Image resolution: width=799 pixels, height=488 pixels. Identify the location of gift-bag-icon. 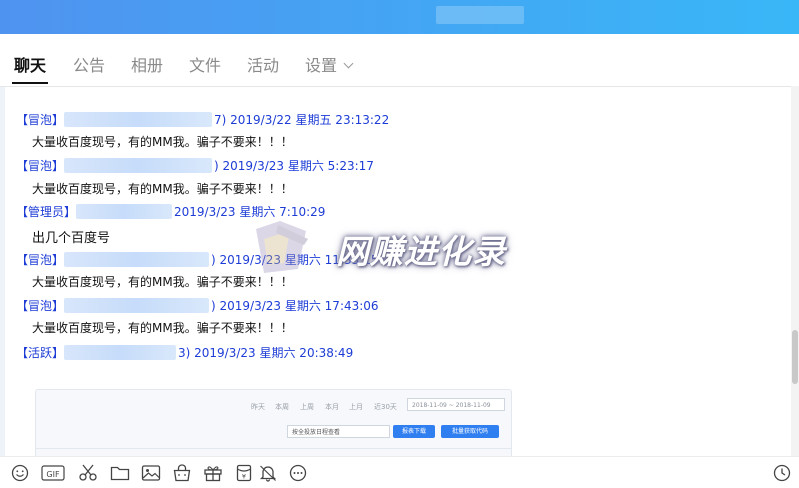
(182, 473).